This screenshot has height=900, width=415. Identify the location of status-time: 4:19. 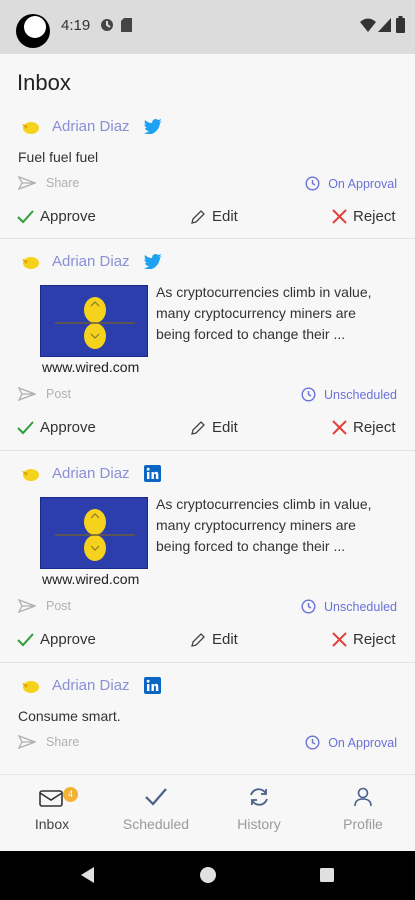
(76, 25).